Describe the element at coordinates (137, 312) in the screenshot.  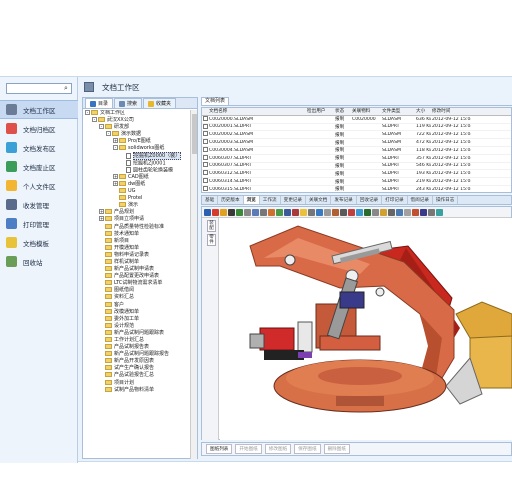
I see `tree-node: 改模通知单` at that location.